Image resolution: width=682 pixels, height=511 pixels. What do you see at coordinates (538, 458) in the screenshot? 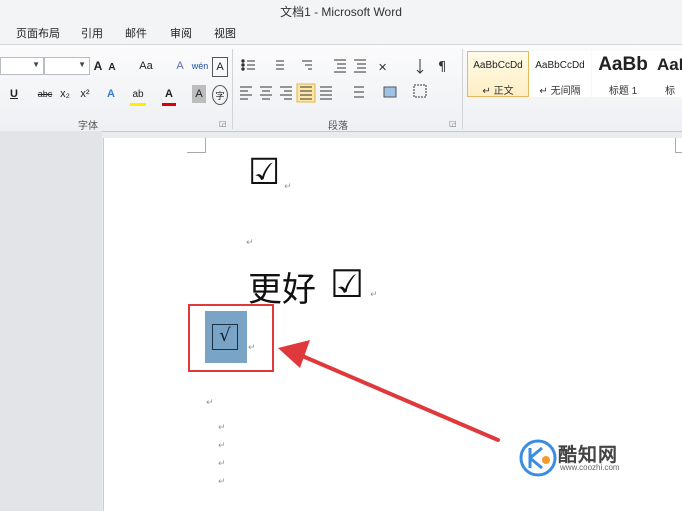
I see `watermark-logo-icon` at bounding box center [538, 458].